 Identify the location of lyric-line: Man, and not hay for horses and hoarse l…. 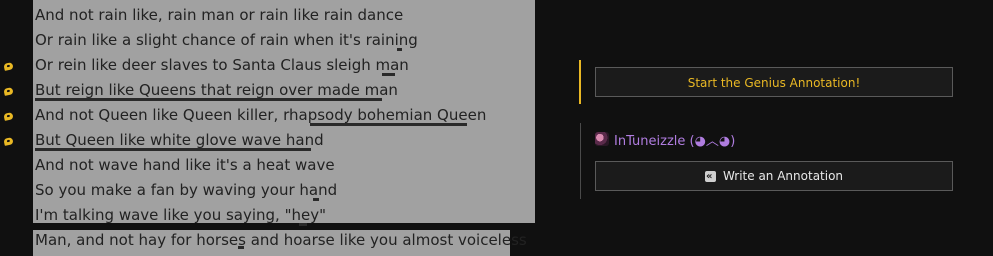
(281, 240).